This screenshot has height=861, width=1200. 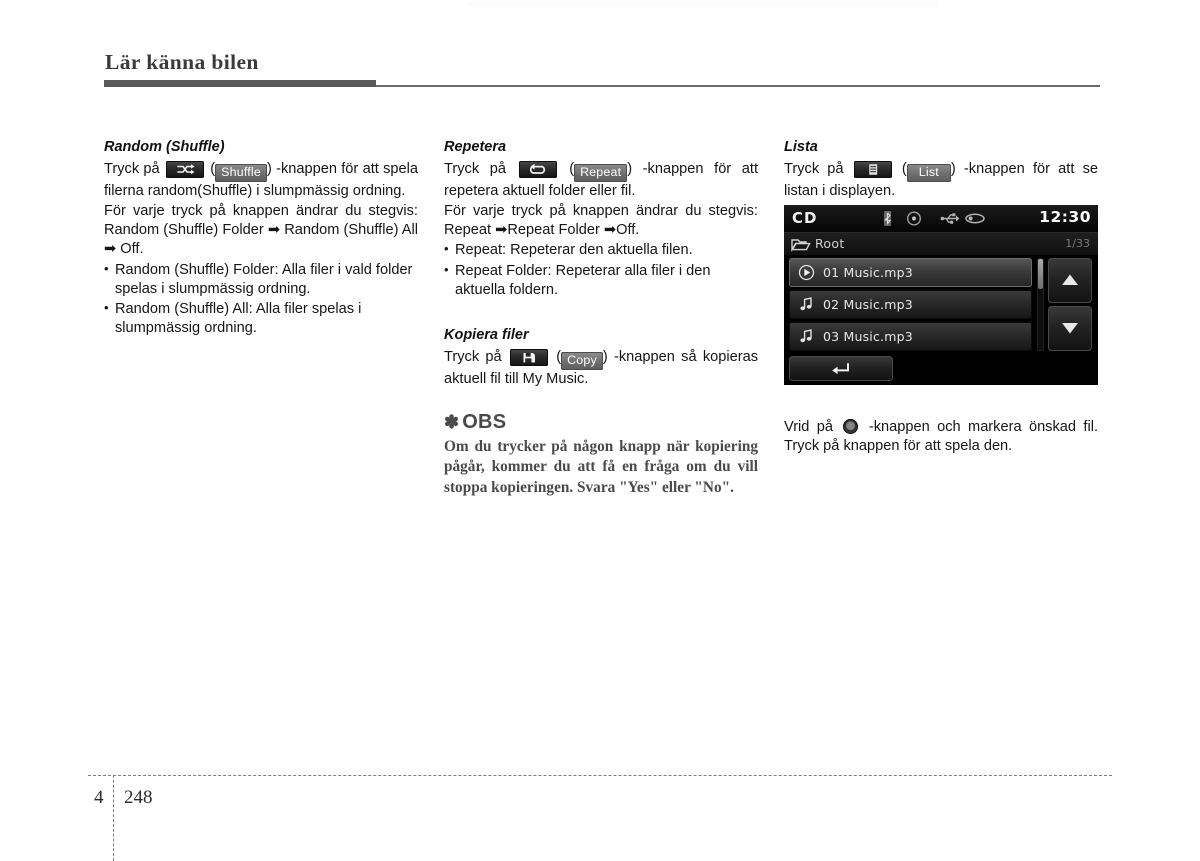 What do you see at coordinates (868, 304) in the screenshot?
I see `list-item-label: 02 Music.mp3` at bounding box center [868, 304].